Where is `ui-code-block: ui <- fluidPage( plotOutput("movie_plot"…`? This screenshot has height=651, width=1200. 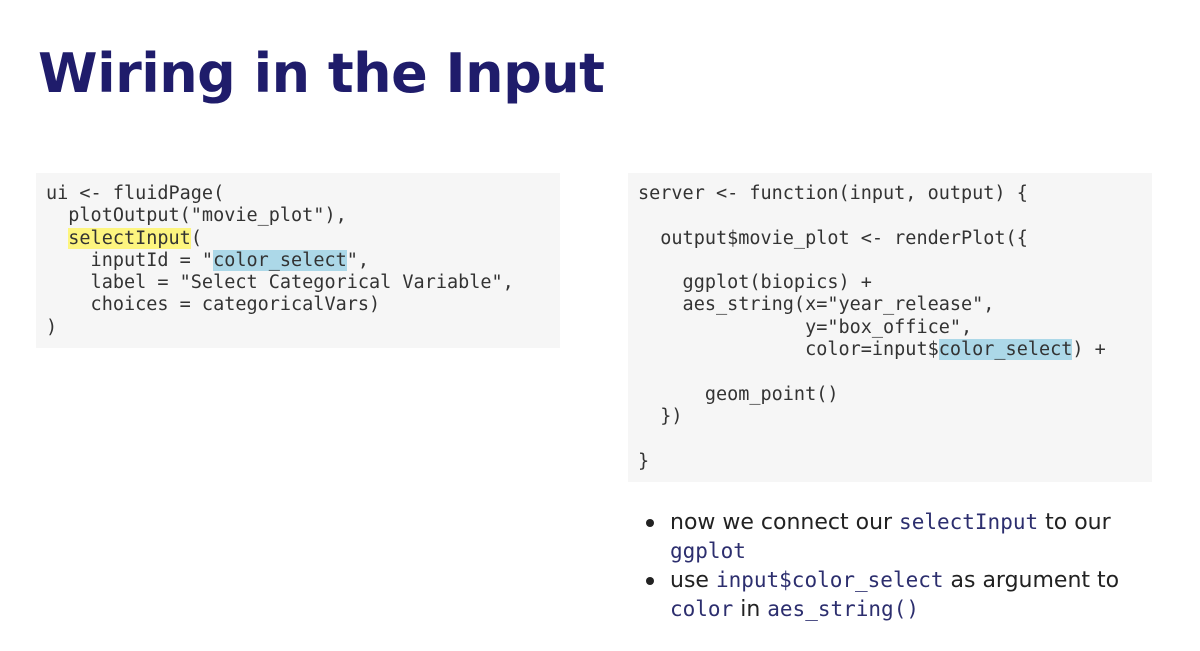 ui-code-block: ui <- fluidPage( plotOutput("movie_plot"… is located at coordinates (298, 260).